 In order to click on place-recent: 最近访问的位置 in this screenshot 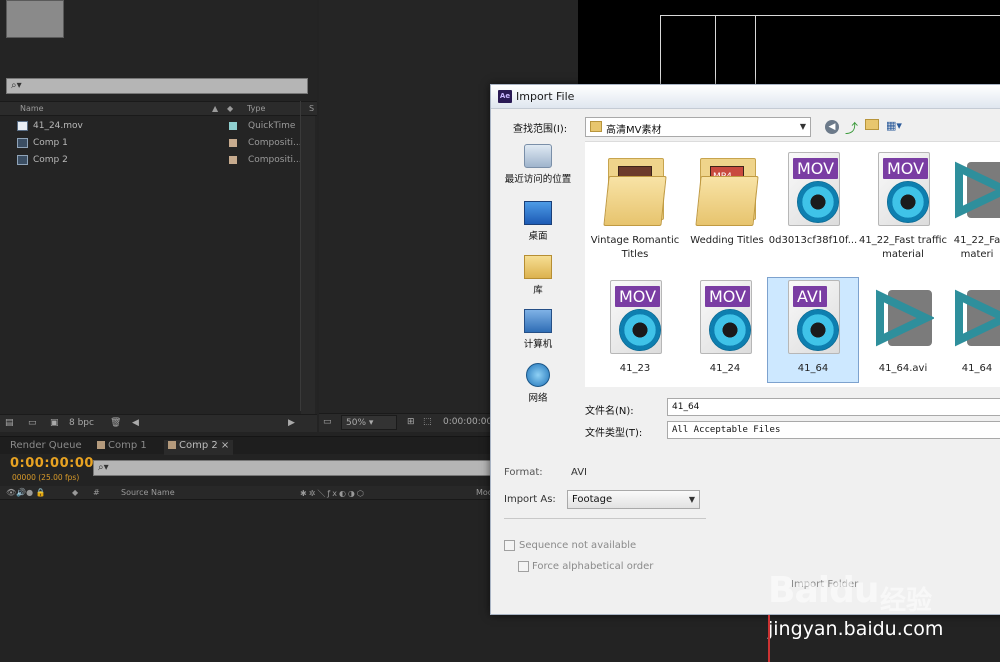, I will do `click(538, 164)`.